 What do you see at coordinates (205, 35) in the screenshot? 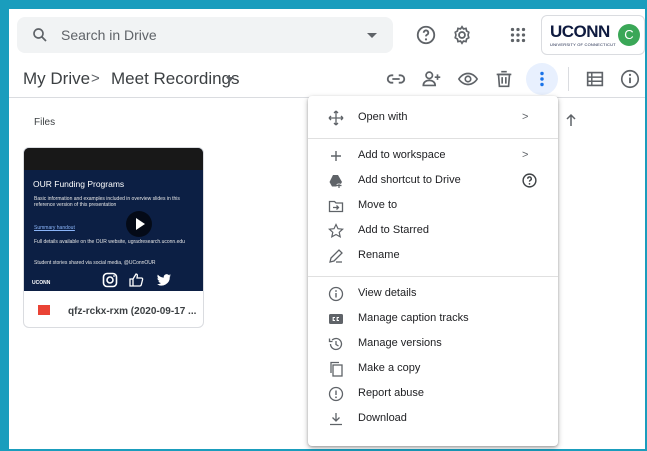
I see `search-box: Search in Drive` at bounding box center [205, 35].